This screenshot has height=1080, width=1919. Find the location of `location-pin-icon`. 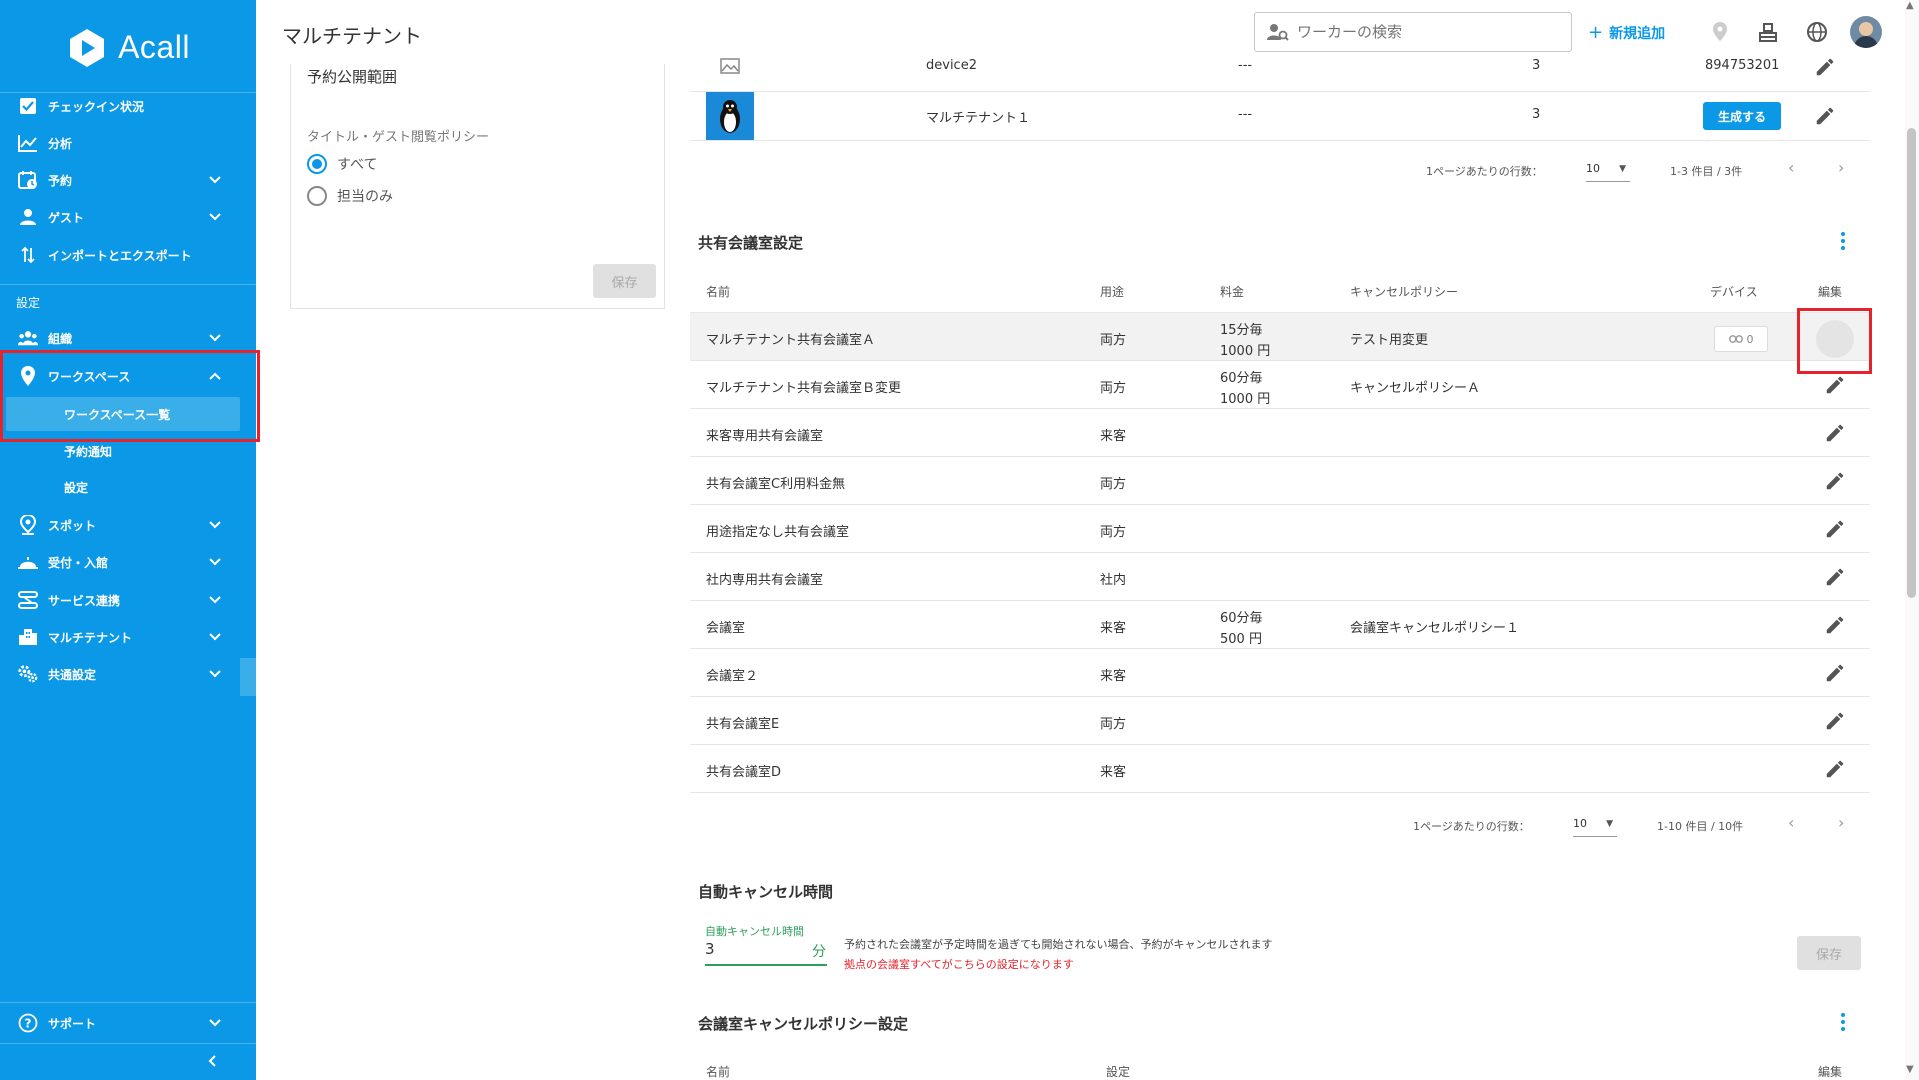

location-pin-icon is located at coordinates (1720, 32).